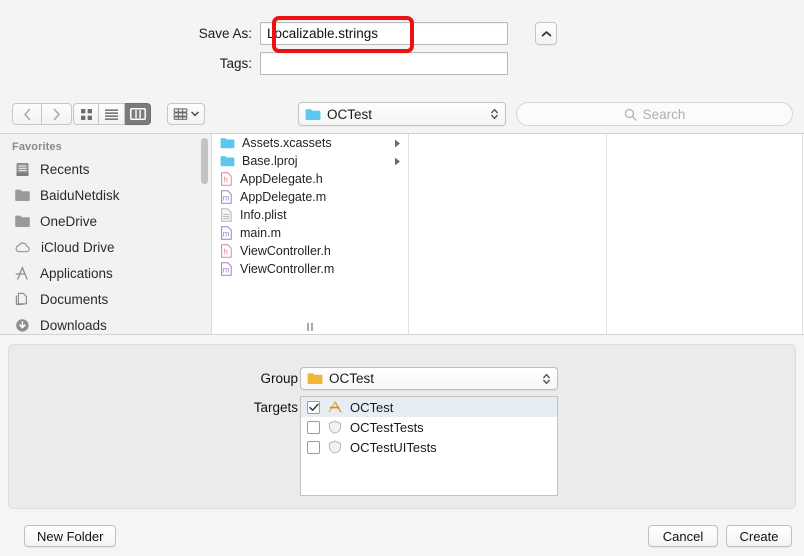  I want to click on sidebar-scrollbar, so click(204, 161).